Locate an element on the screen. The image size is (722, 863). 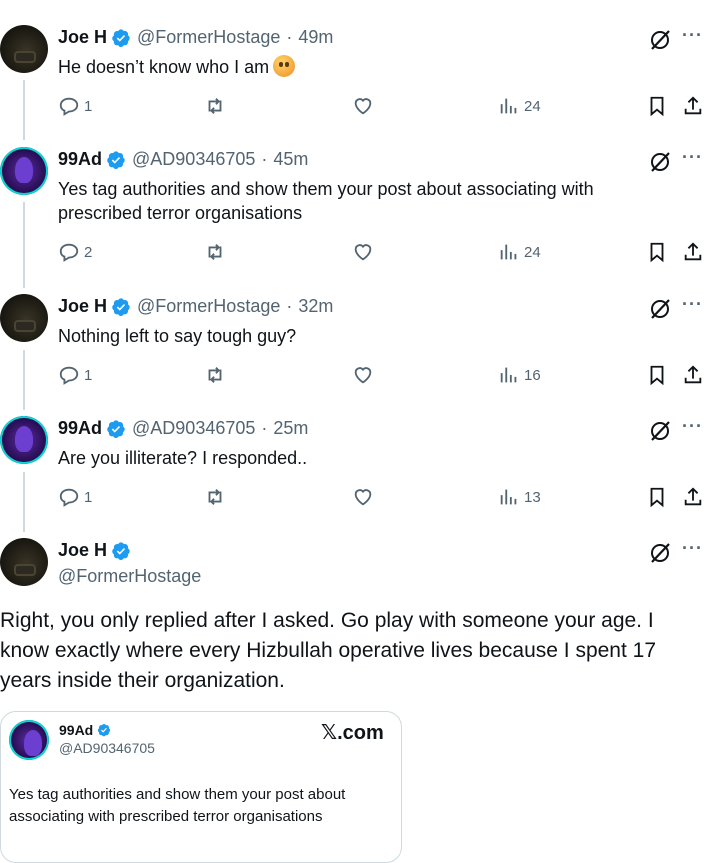
quote-avatar is located at coordinates (29, 740).